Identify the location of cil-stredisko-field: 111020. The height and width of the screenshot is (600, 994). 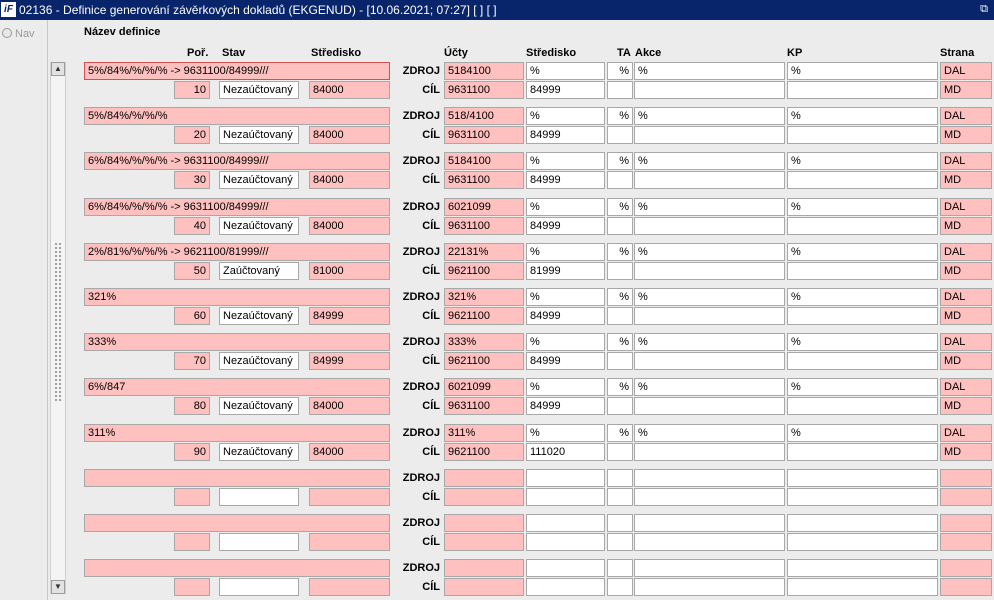
(565, 452).